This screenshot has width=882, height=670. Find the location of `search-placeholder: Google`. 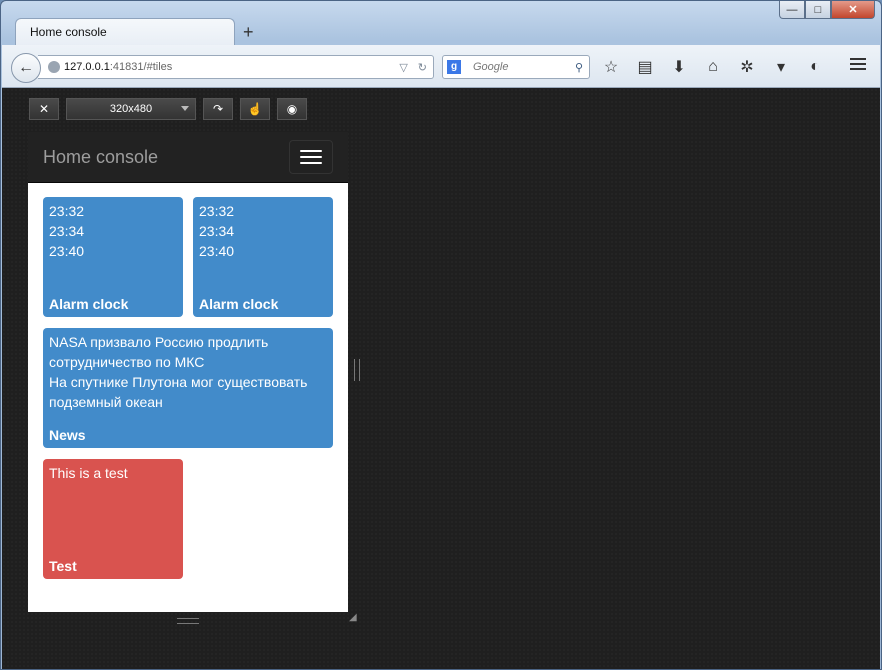

search-placeholder: Google is located at coordinates (491, 67).